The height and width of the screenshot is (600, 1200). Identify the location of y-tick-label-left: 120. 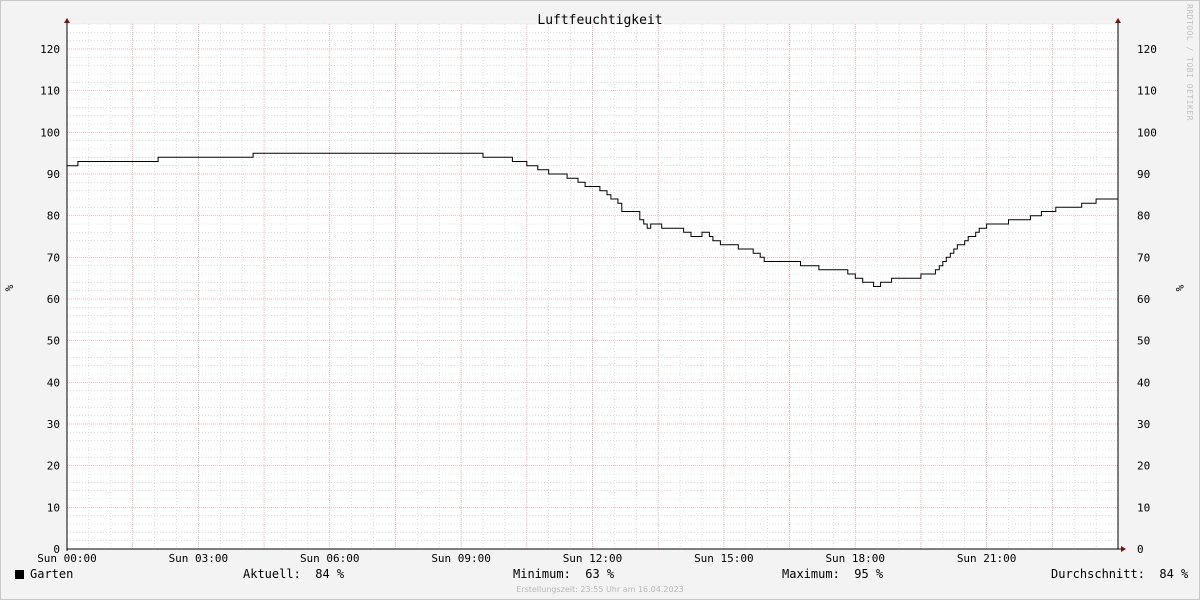
(50, 49).